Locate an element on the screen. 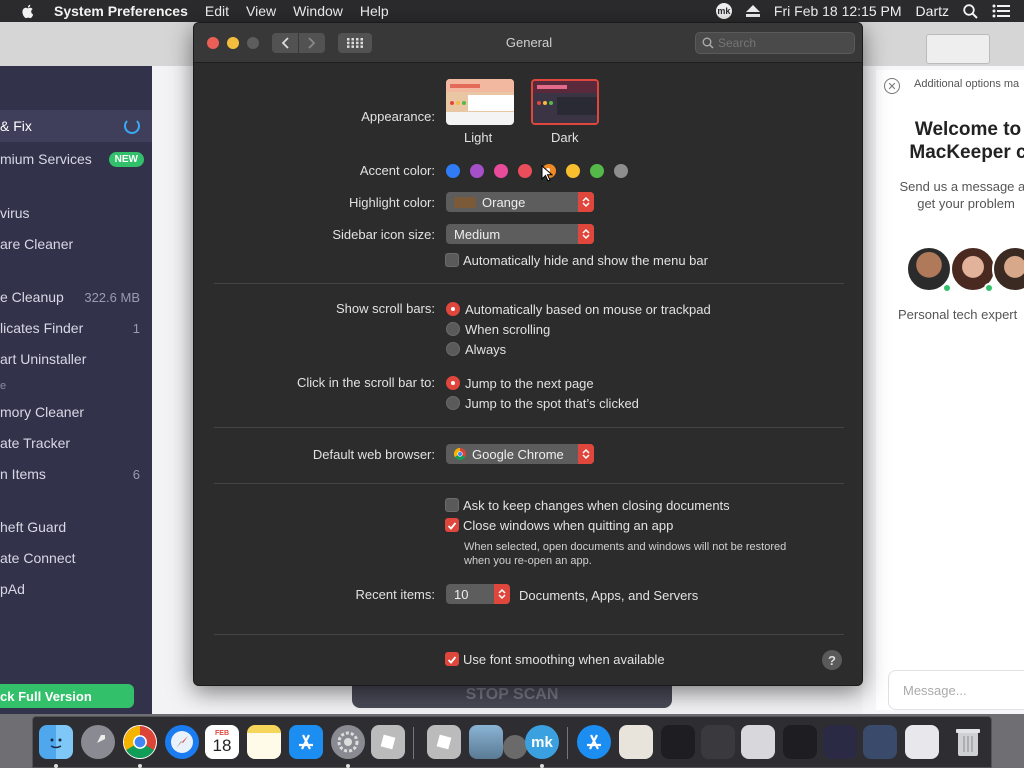  scroll-bars-option-label: When scrolling is located at coordinates (508, 329).